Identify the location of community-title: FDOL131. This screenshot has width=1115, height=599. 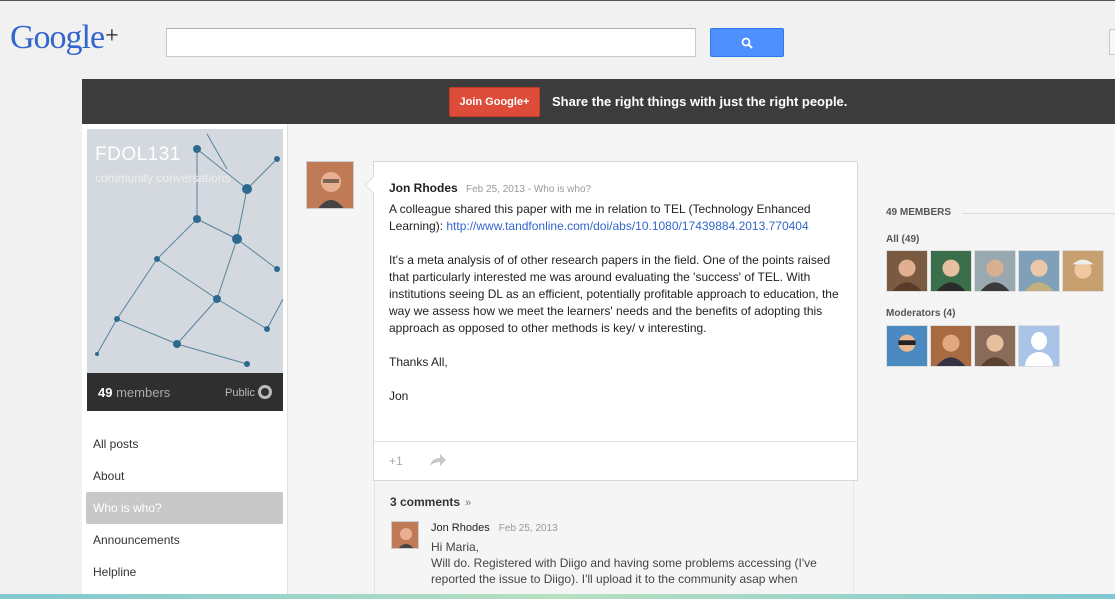
(138, 154).